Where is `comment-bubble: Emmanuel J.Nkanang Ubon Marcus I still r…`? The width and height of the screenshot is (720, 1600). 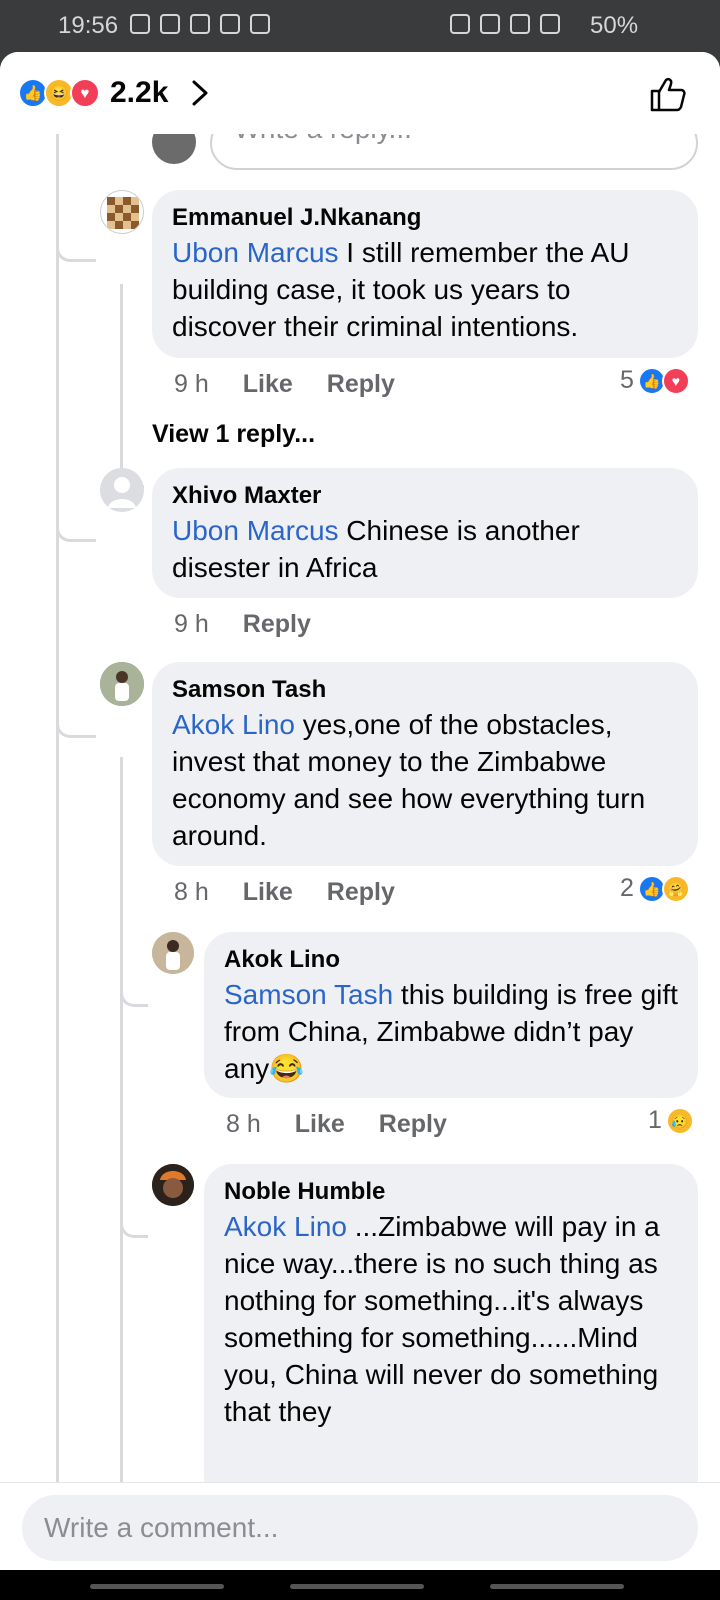
comment-bubble: Emmanuel J.Nkanang Ubon Marcus I still r… is located at coordinates (425, 274).